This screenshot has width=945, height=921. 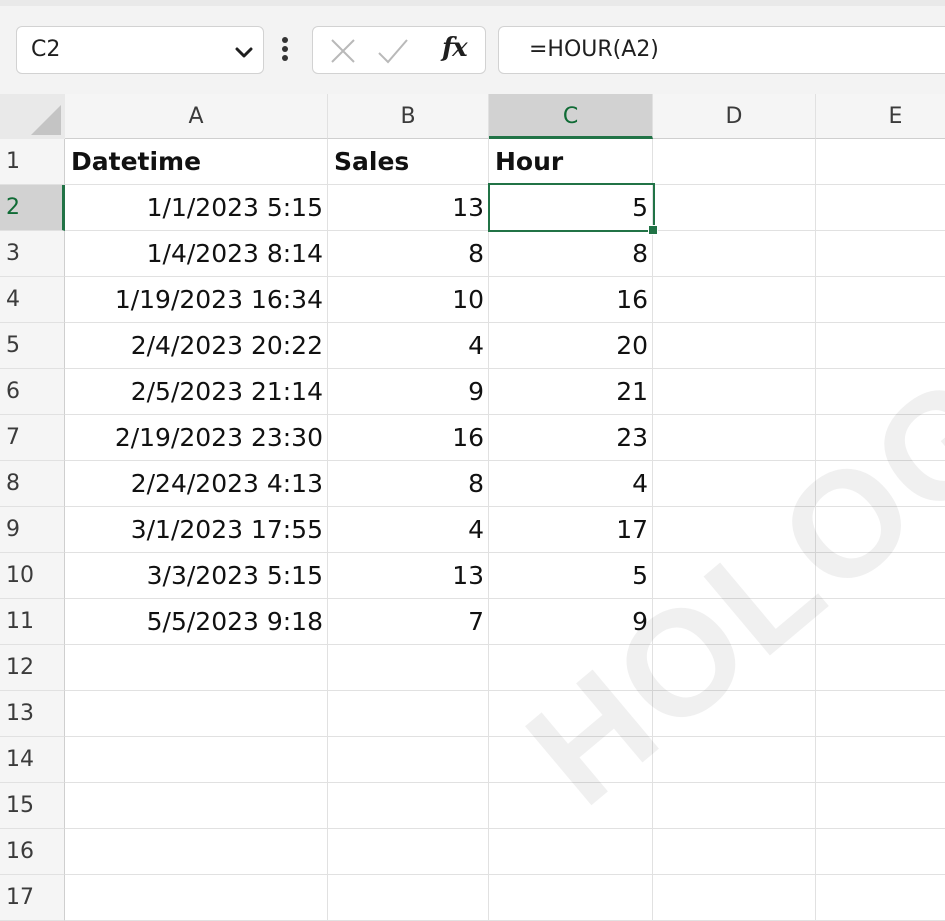 I want to click on cell-d11, so click(x=734, y=622).